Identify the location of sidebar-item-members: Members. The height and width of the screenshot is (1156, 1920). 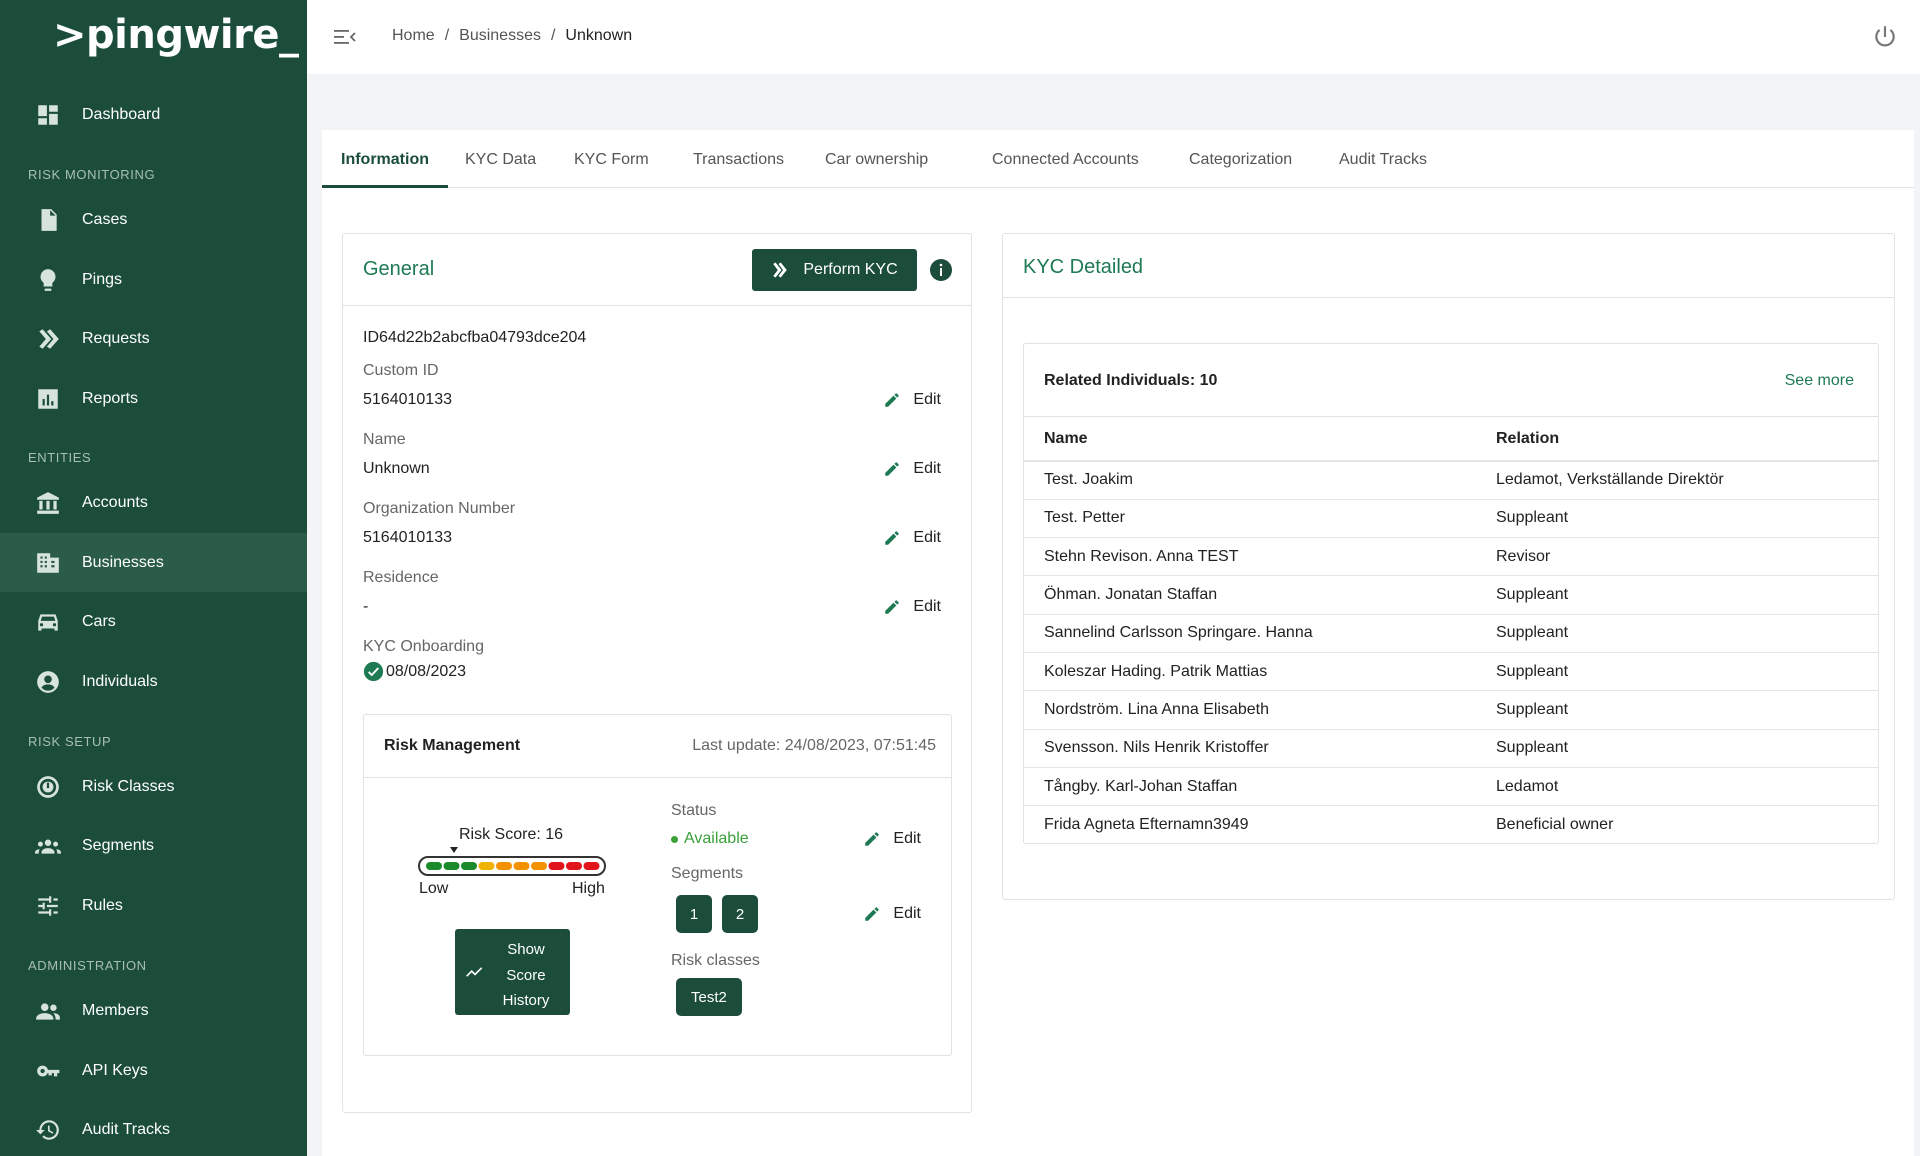
(153, 1010).